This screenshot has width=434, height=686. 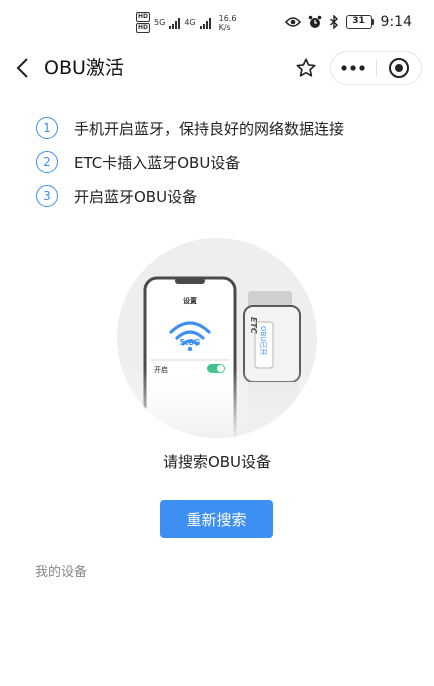 I want to click on star-icon, so click(x=306, y=67).